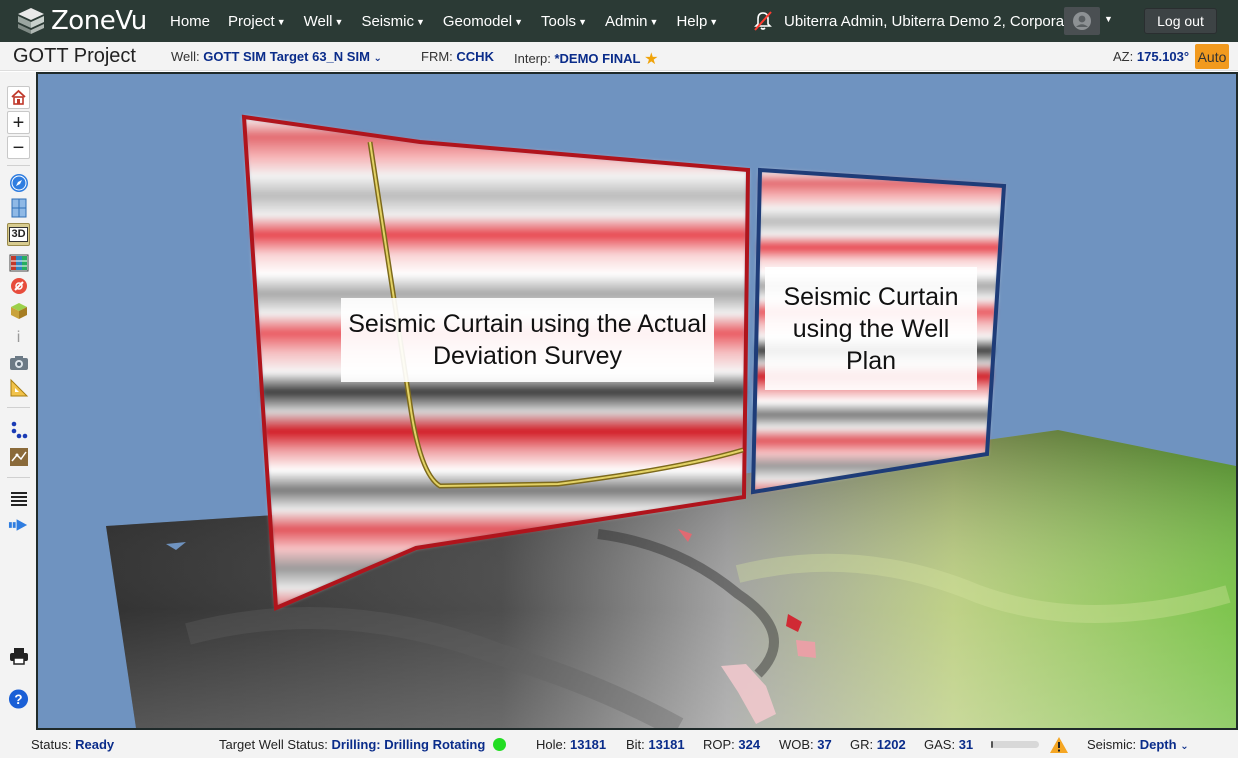 Image resolution: width=1238 pixels, height=758 pixels. Describe the element at coordinates (251, 21) in the screenshot. I see `nav-project-label: Project` at that location.